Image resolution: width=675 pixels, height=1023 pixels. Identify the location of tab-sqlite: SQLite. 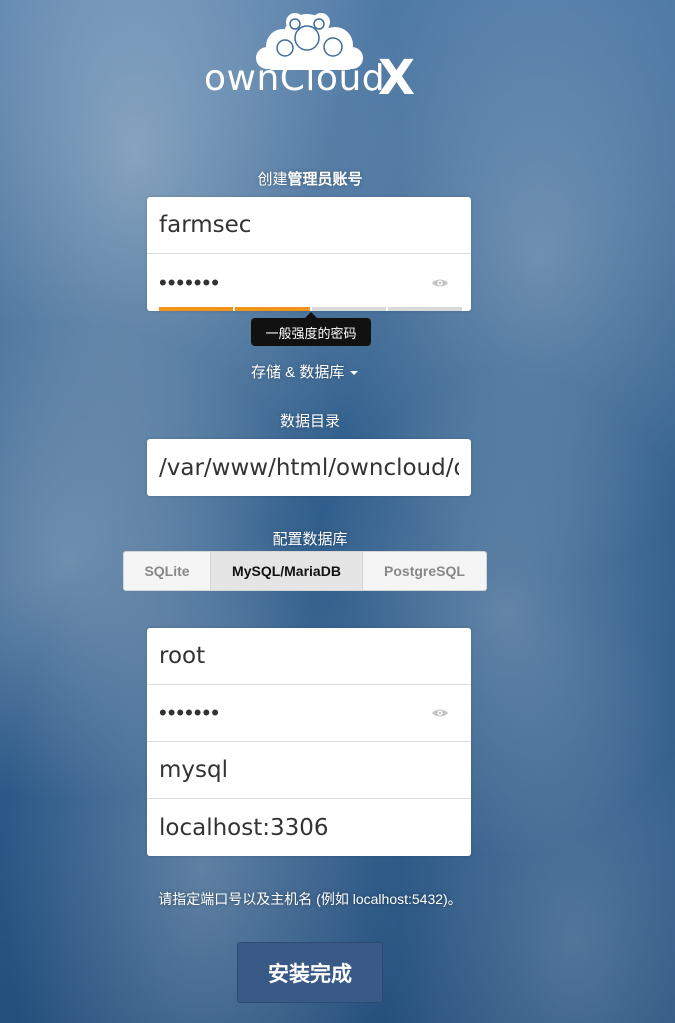
(167, 571).